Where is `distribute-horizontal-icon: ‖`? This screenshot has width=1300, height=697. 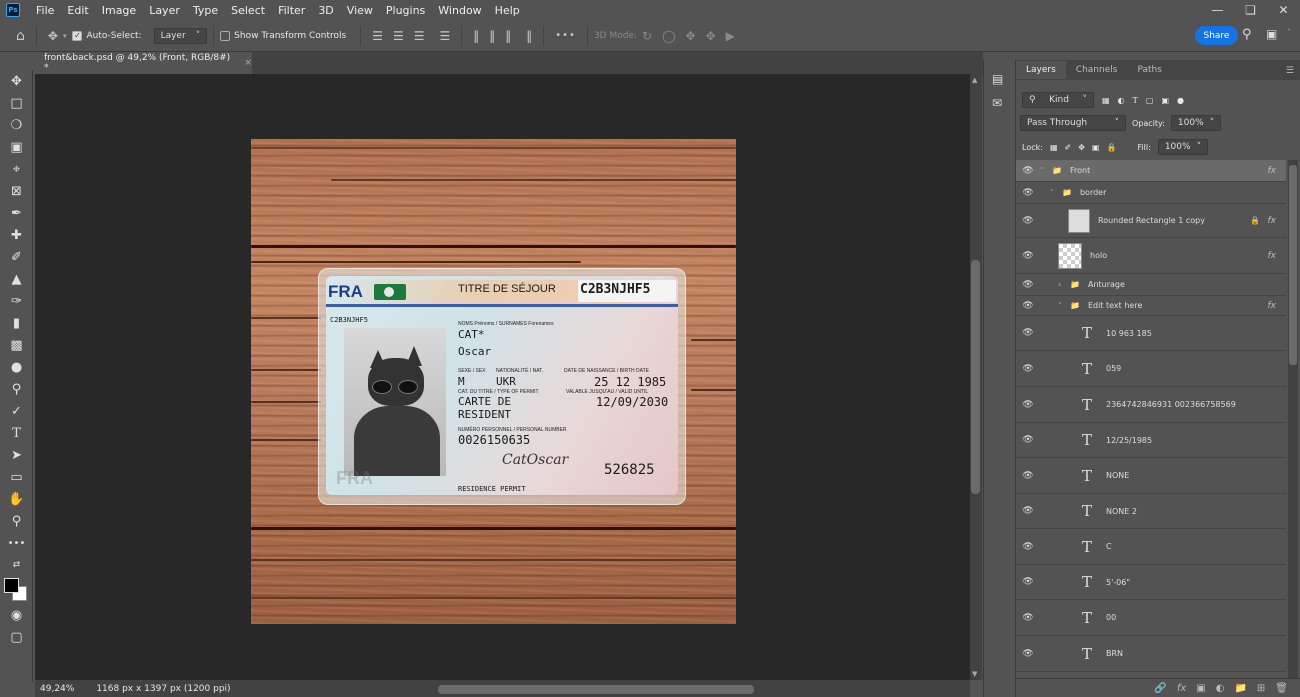
distribute-horizontal-icon: ‖ is located at coordinates (529, 36).